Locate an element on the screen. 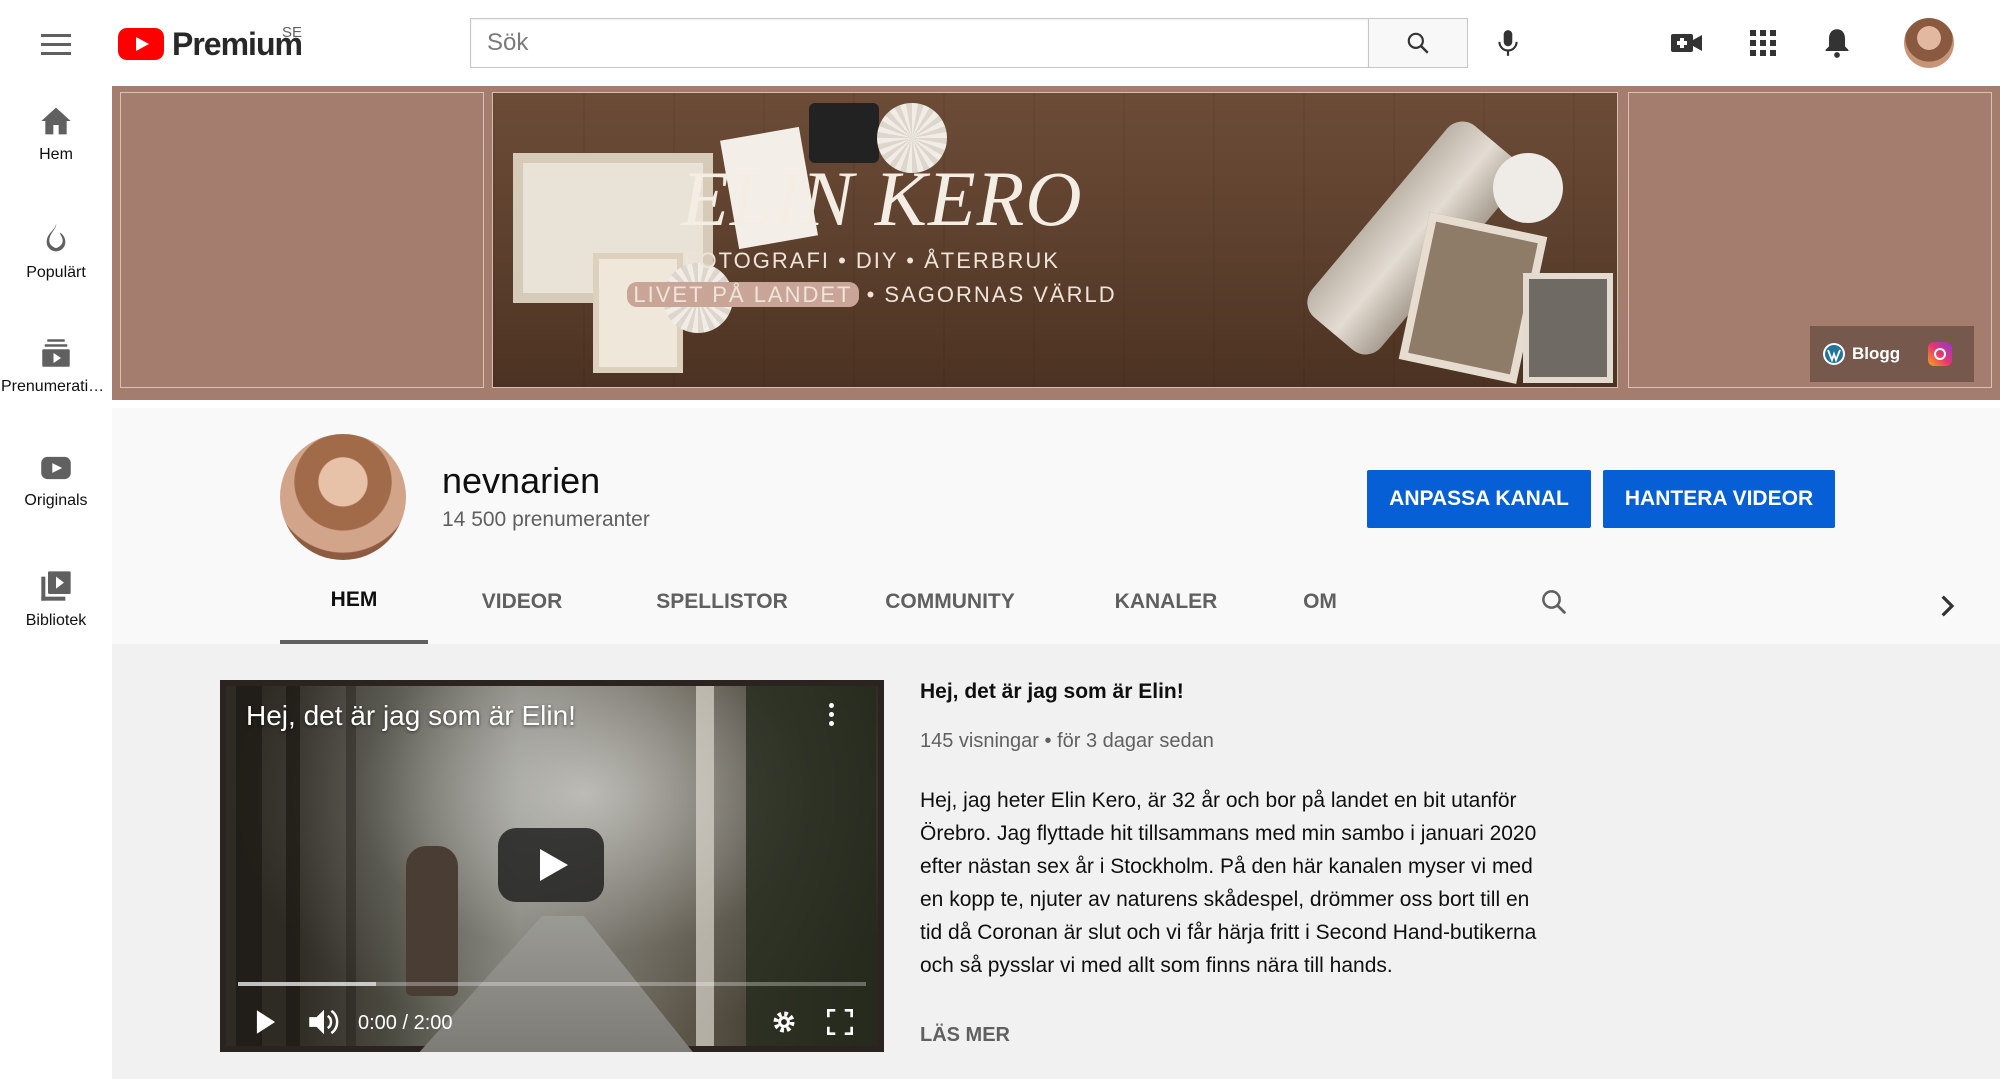 The image size is (2000, 1079). library-icon is located at coordinates (56, 586).